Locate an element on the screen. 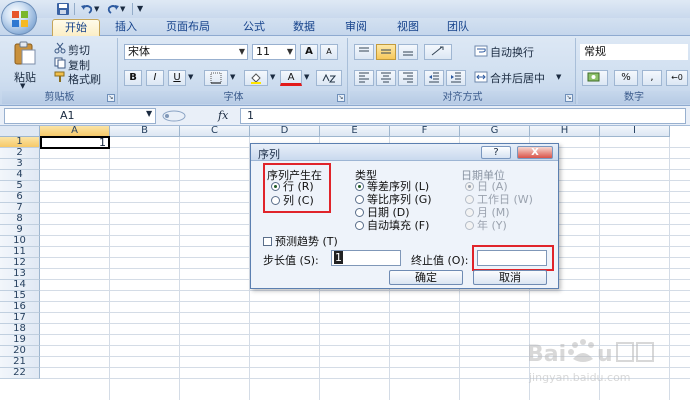 This screenshot has width=690, height=400. font-name-dropdown-icon: ▼ is located at coordinates (242, 52).